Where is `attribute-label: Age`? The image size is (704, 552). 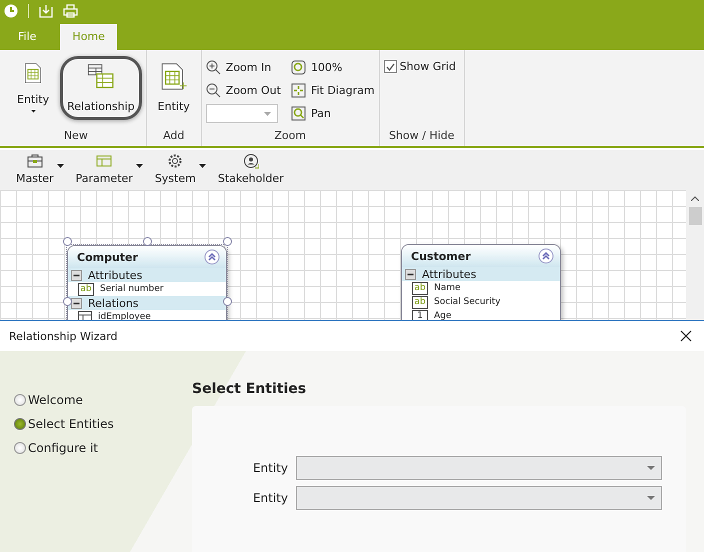 attribute-label: Age is located at coordinates (443, 316).